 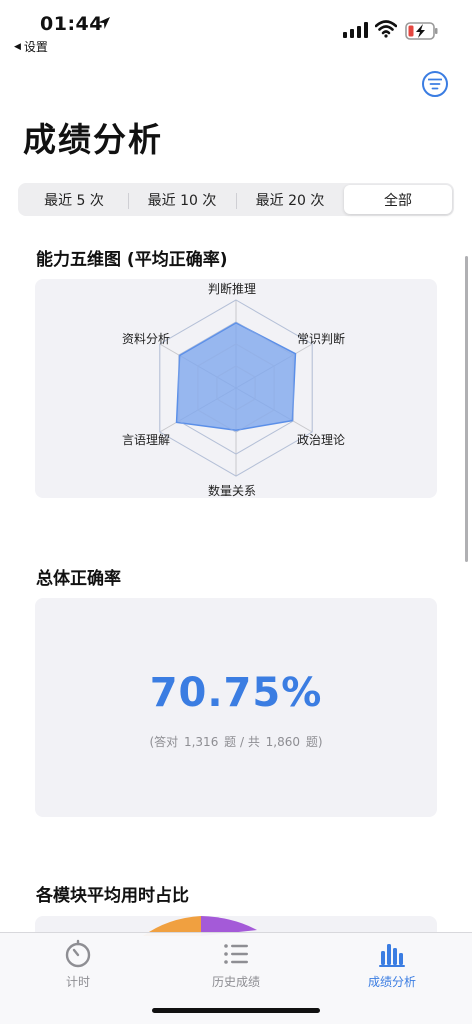 What do you see at coordinates (146, 339) in the screenshot?
I see `radar-axis-label: 资料分析` at bounding box center [146, 339].